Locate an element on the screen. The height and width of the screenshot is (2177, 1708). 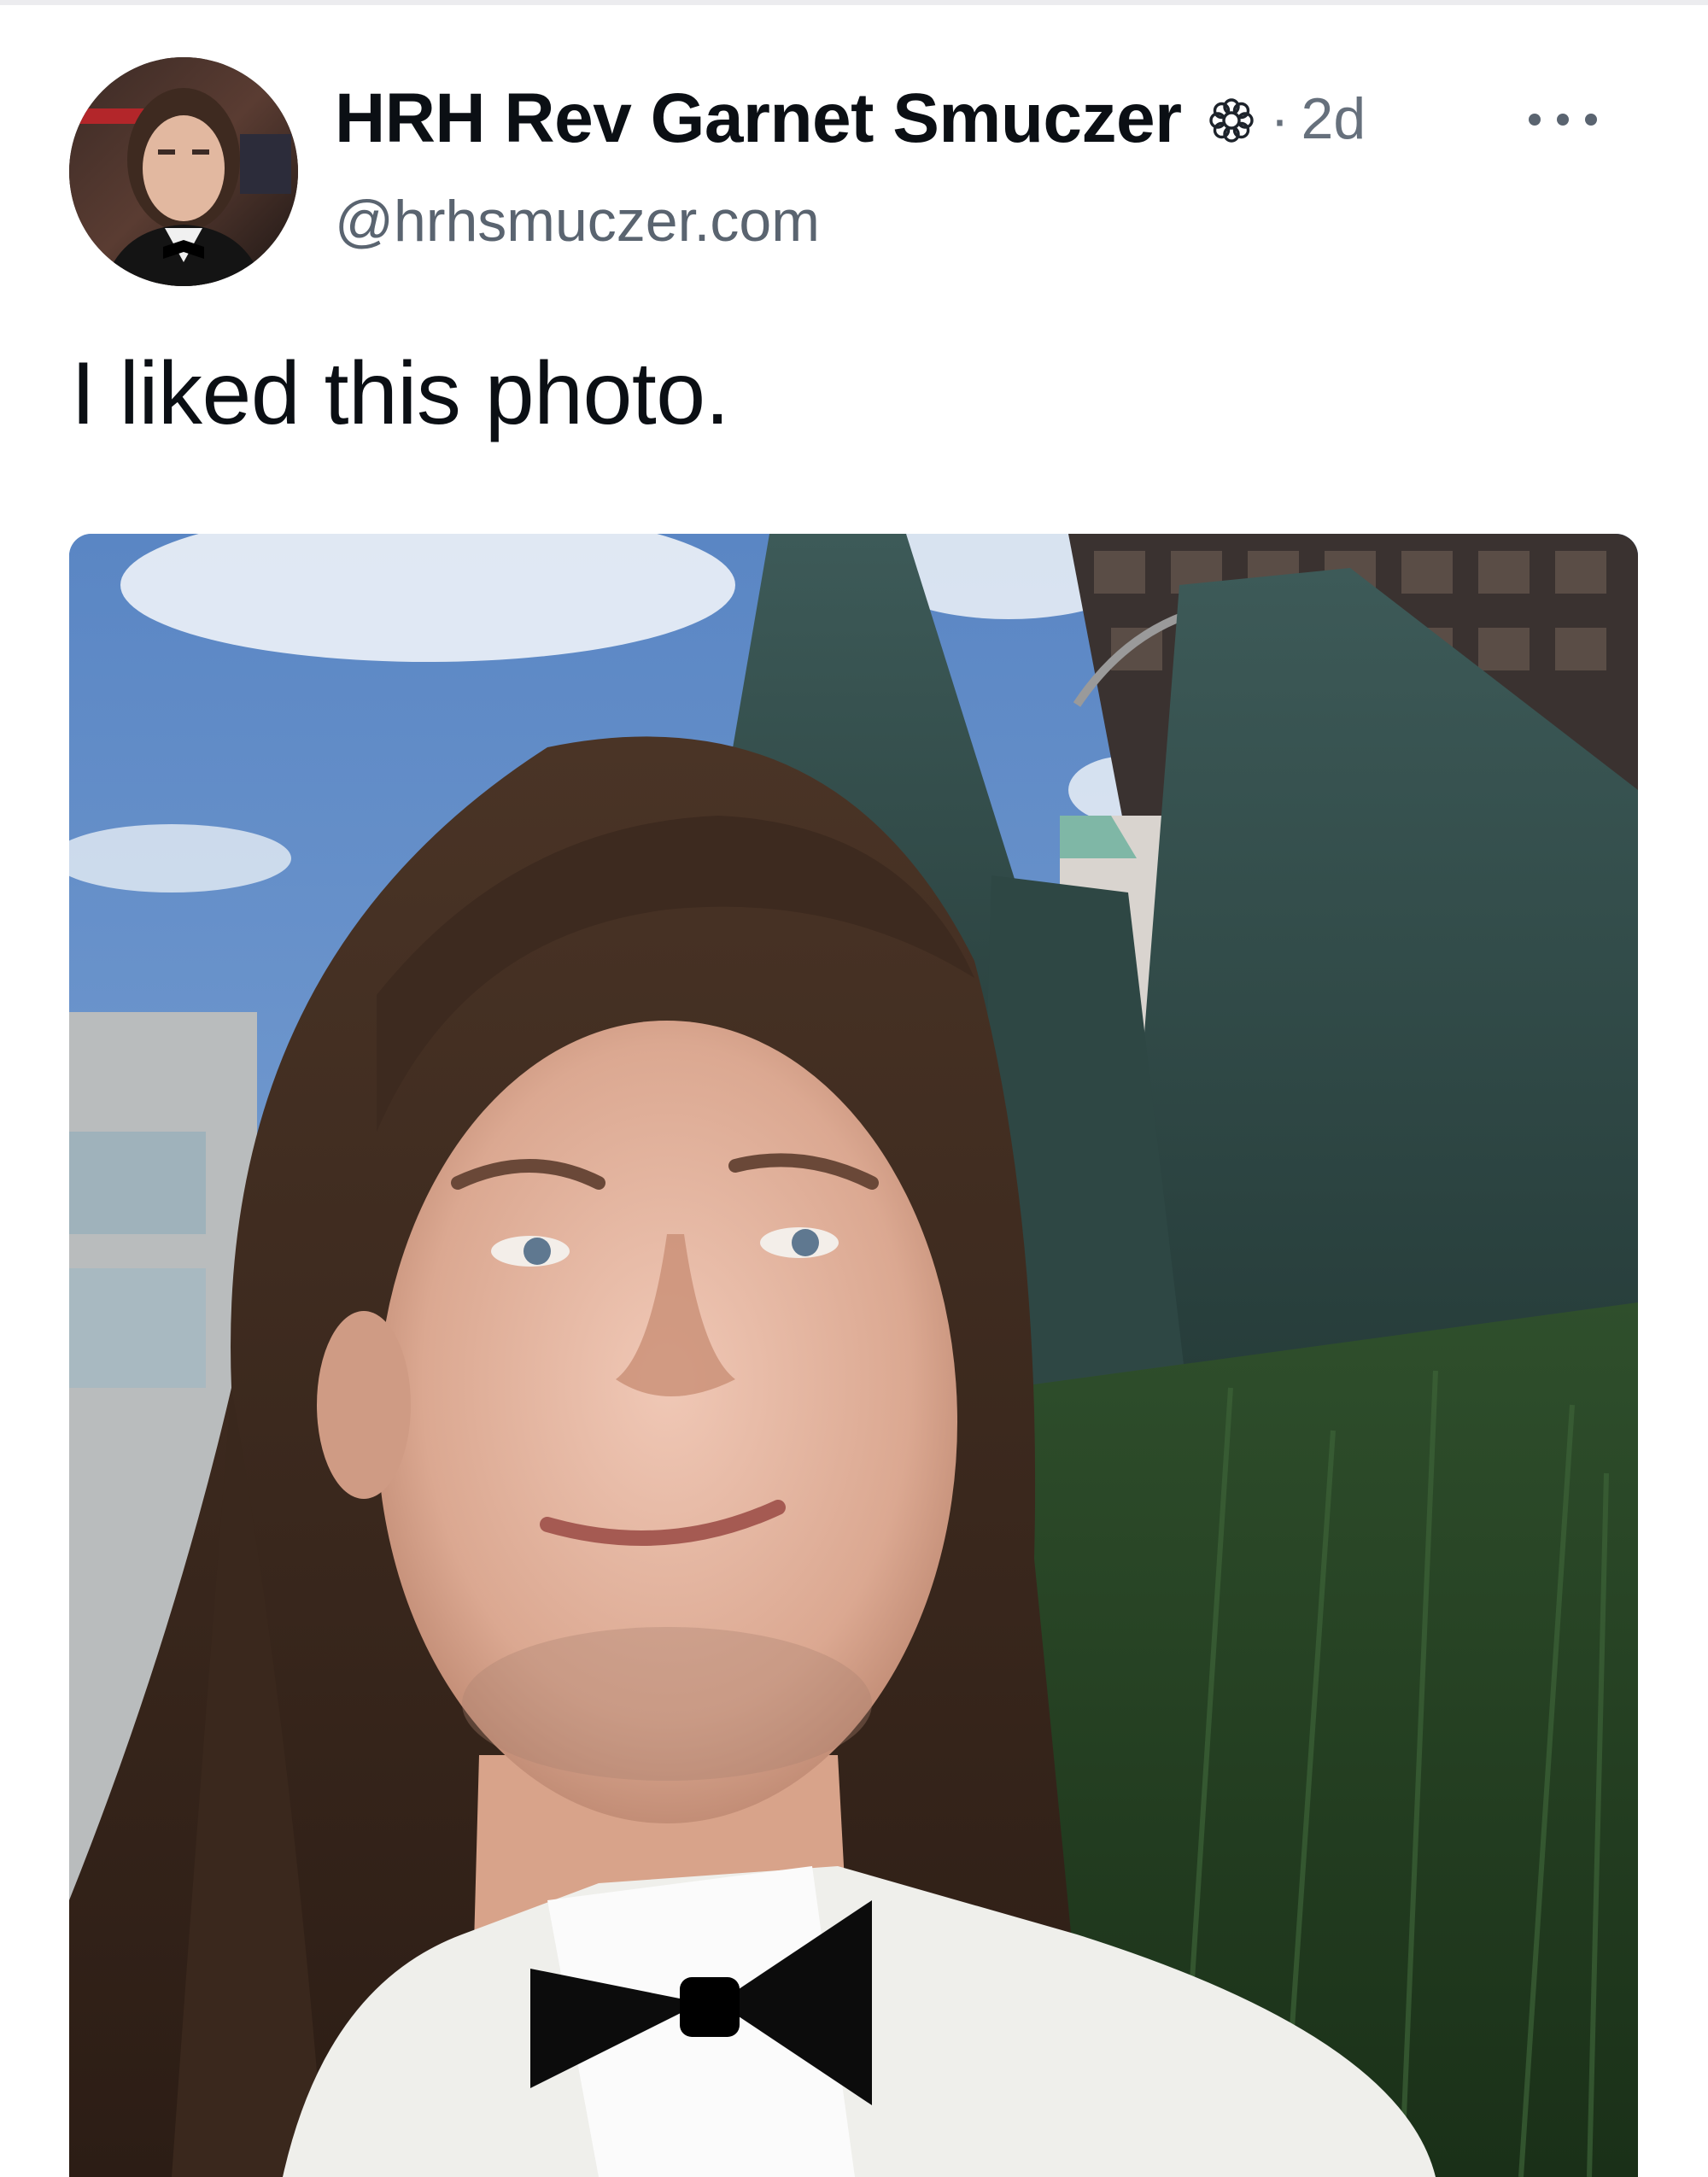
more-options-icon is located at coordinates (1563, 119).